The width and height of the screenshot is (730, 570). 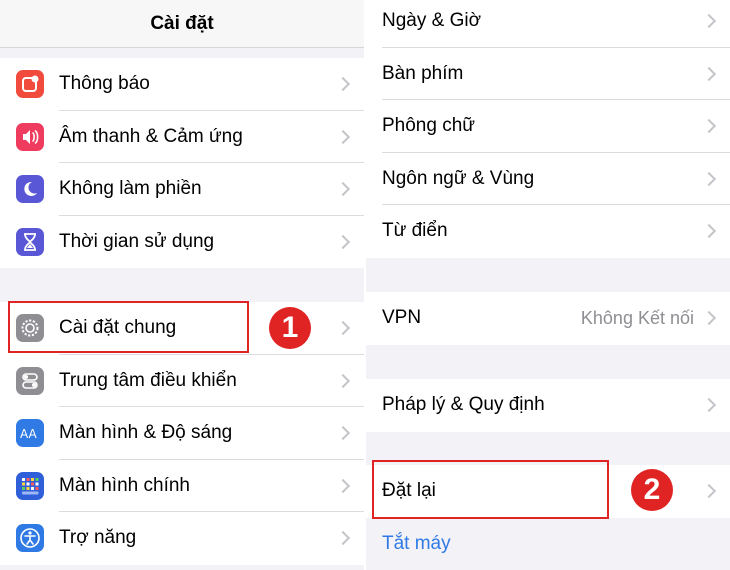 I want to click on home-grid-icon, so click(x=30, y=485).